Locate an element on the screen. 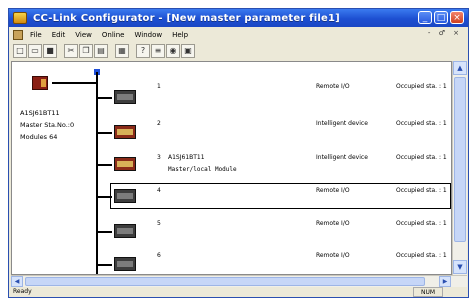  help-icon: ? is located at coordinates (143, 50).